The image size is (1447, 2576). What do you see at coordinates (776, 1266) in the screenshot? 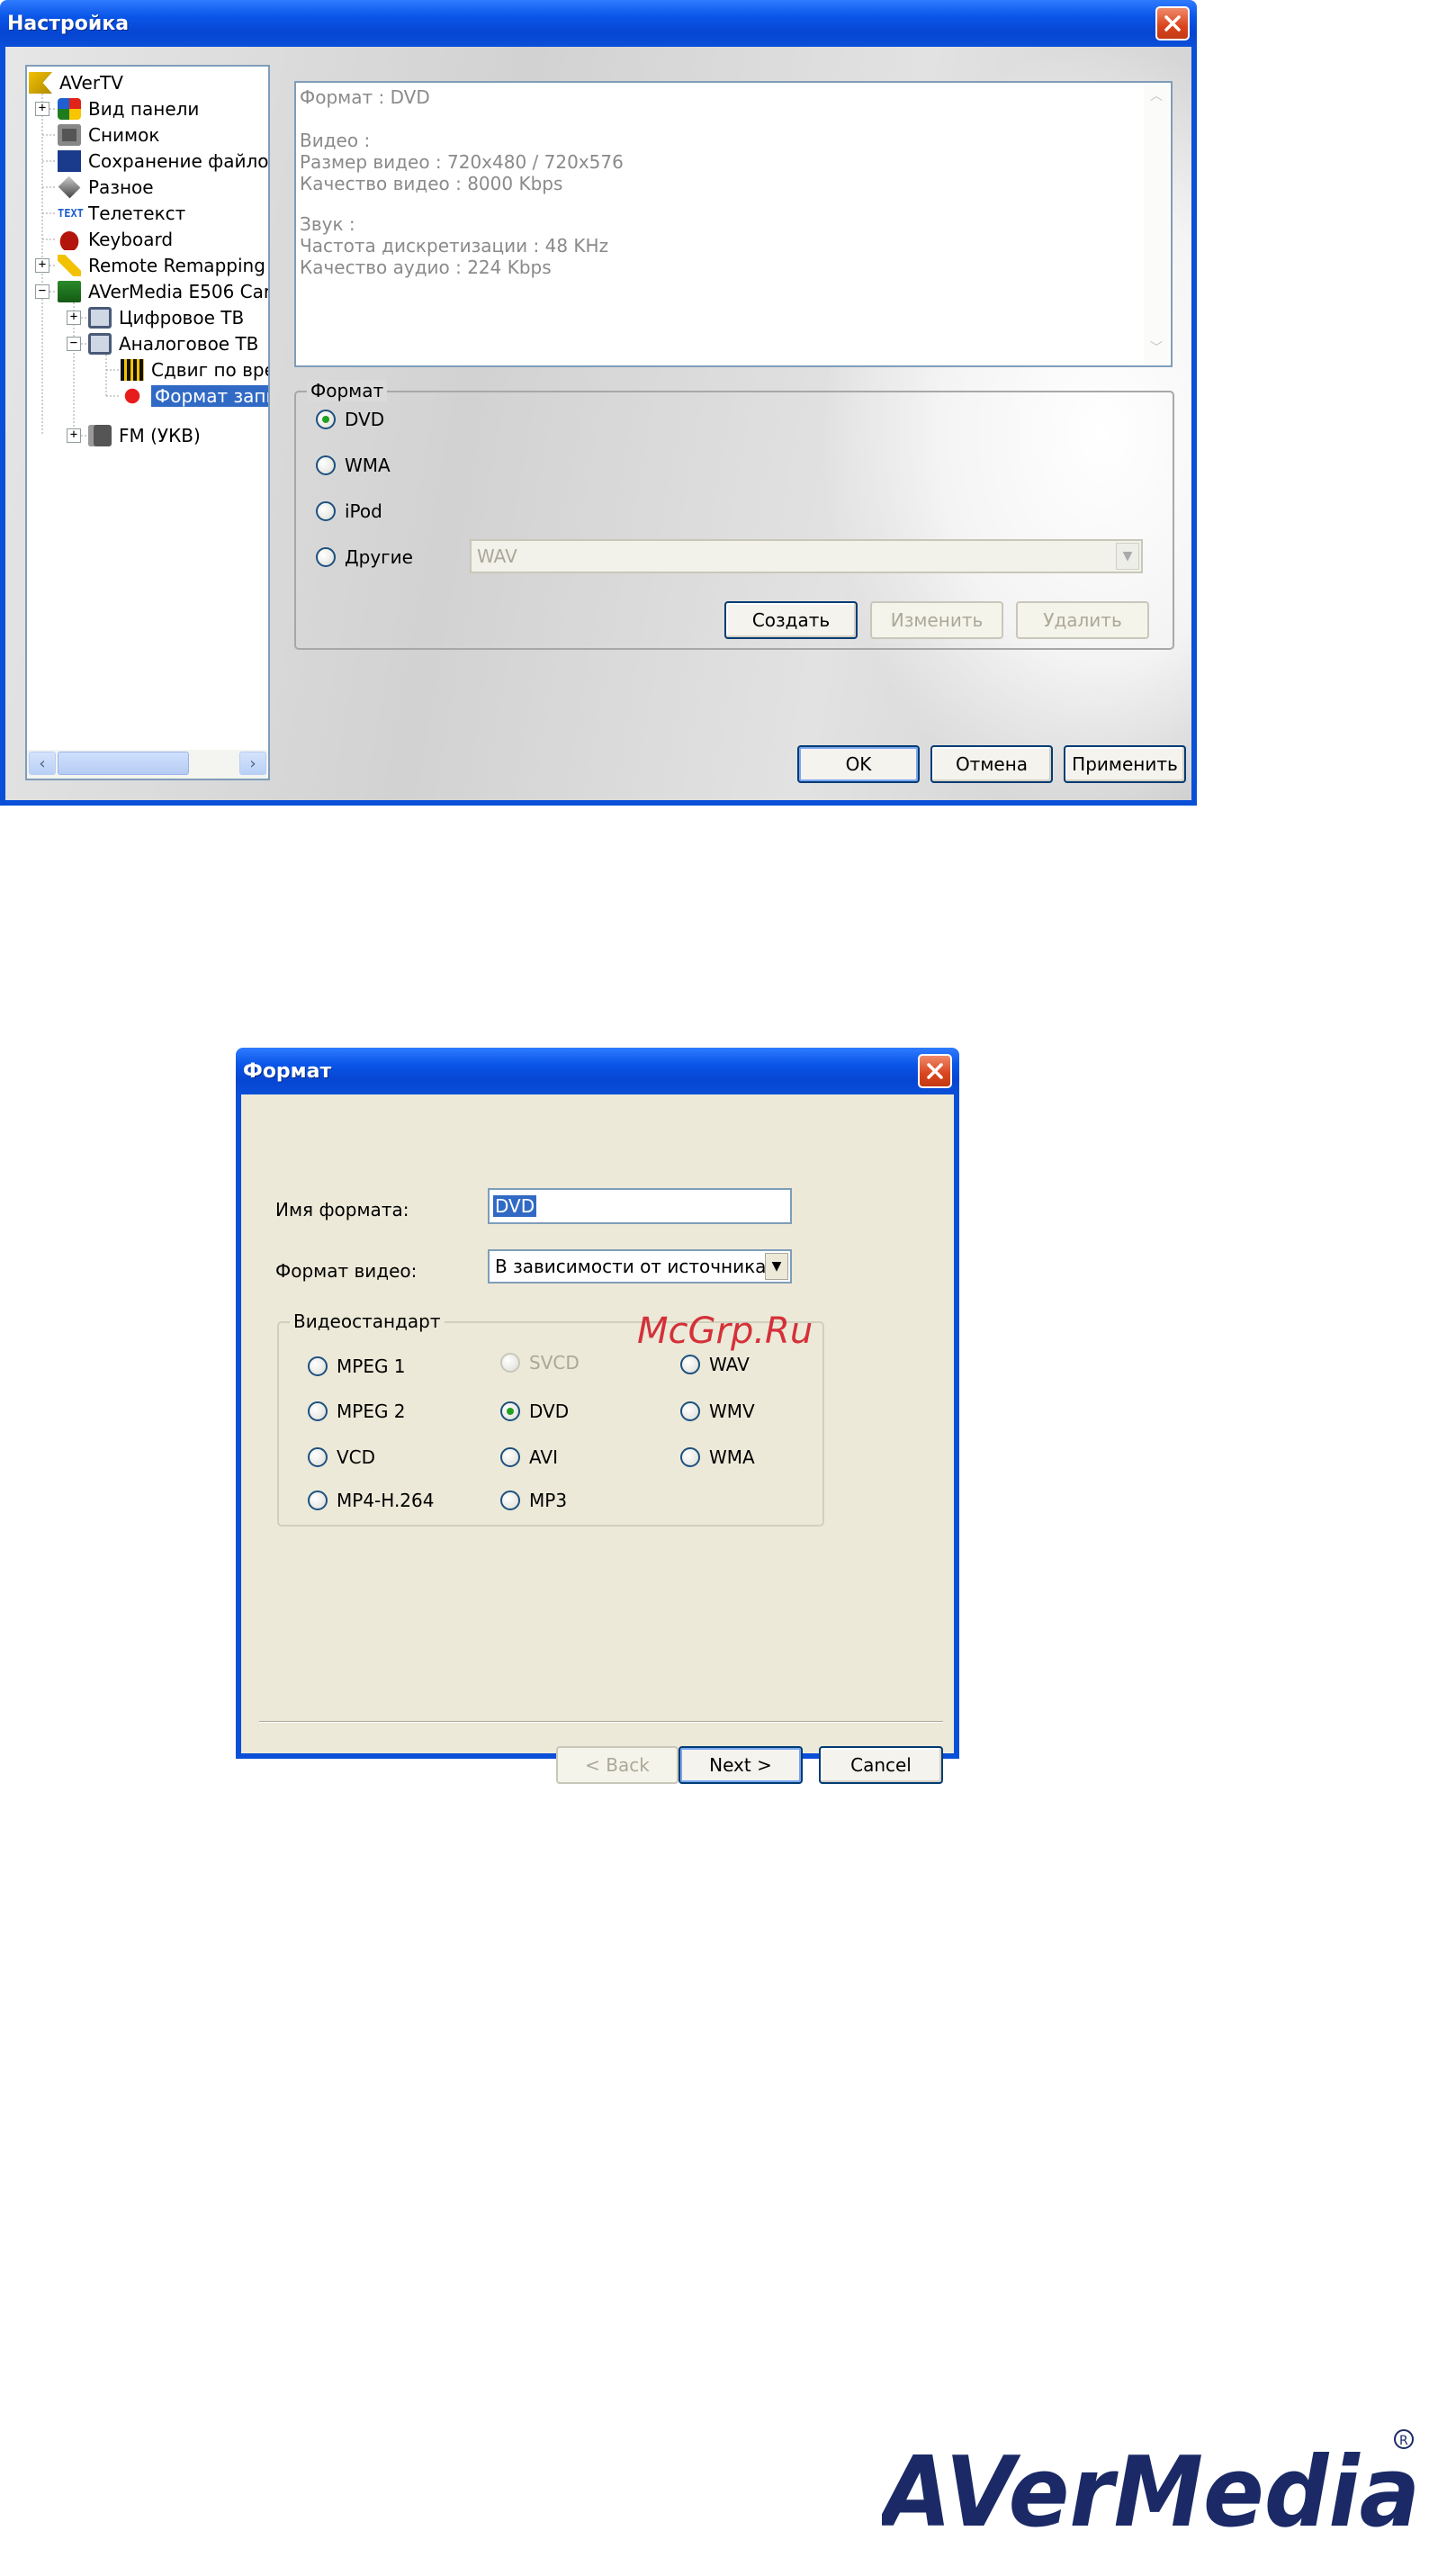
I see `video-format-chevron-down-icon: ▼` at bounding box center [776, 1266].